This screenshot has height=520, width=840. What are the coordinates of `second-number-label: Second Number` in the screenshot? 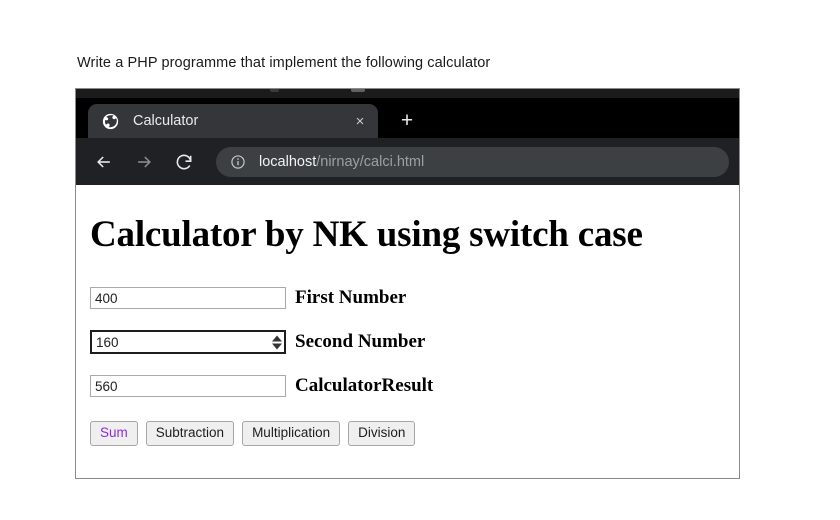 It's located at (360, 341).